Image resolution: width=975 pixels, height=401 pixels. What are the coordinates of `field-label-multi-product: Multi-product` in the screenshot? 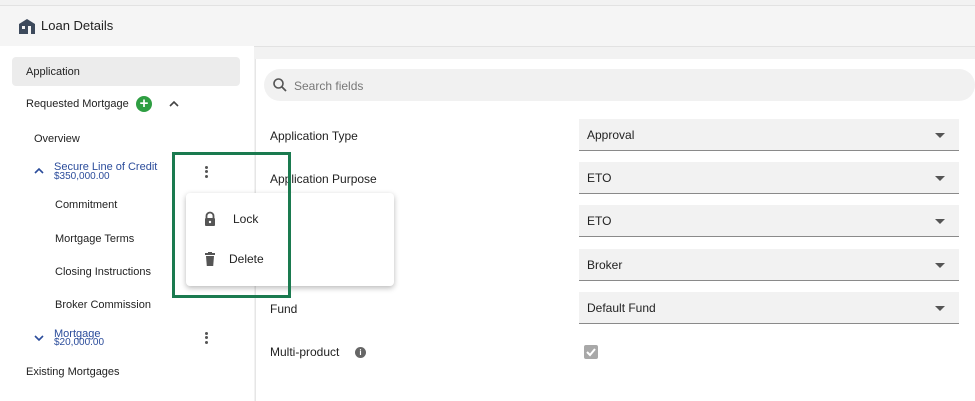 It's located at (305, 352).